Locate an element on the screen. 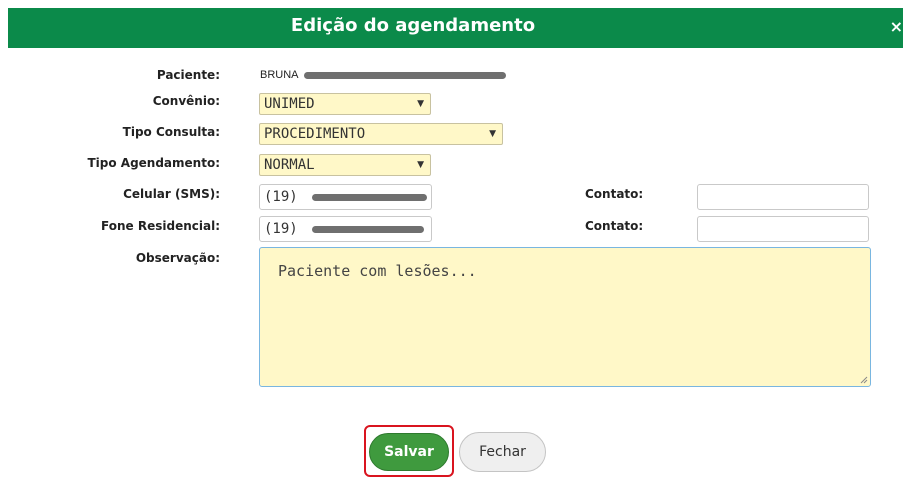 The width and height of the screenshot is (903, 480). tipo-agendamento-select: NORMAL ▼ is located at coordinates (345, 165).